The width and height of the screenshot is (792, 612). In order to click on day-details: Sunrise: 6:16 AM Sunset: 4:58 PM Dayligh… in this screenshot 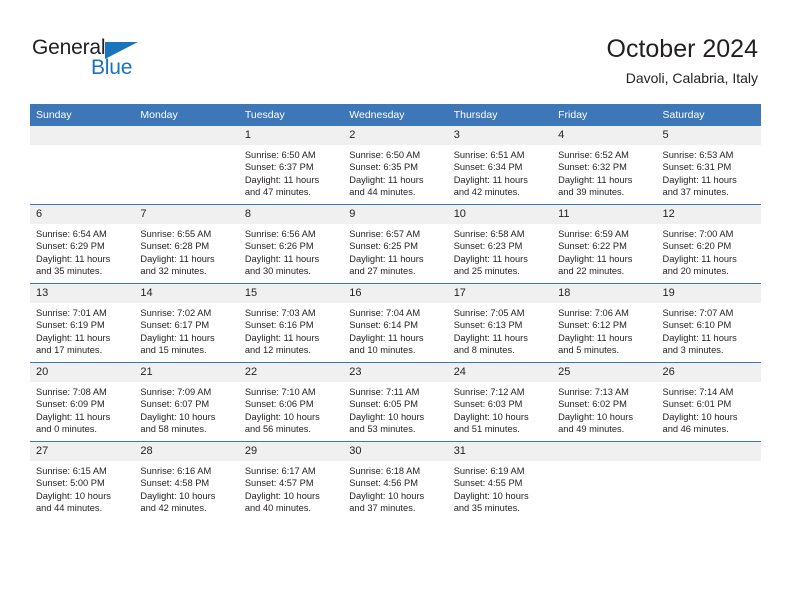, I will do `click(186, 487)`.